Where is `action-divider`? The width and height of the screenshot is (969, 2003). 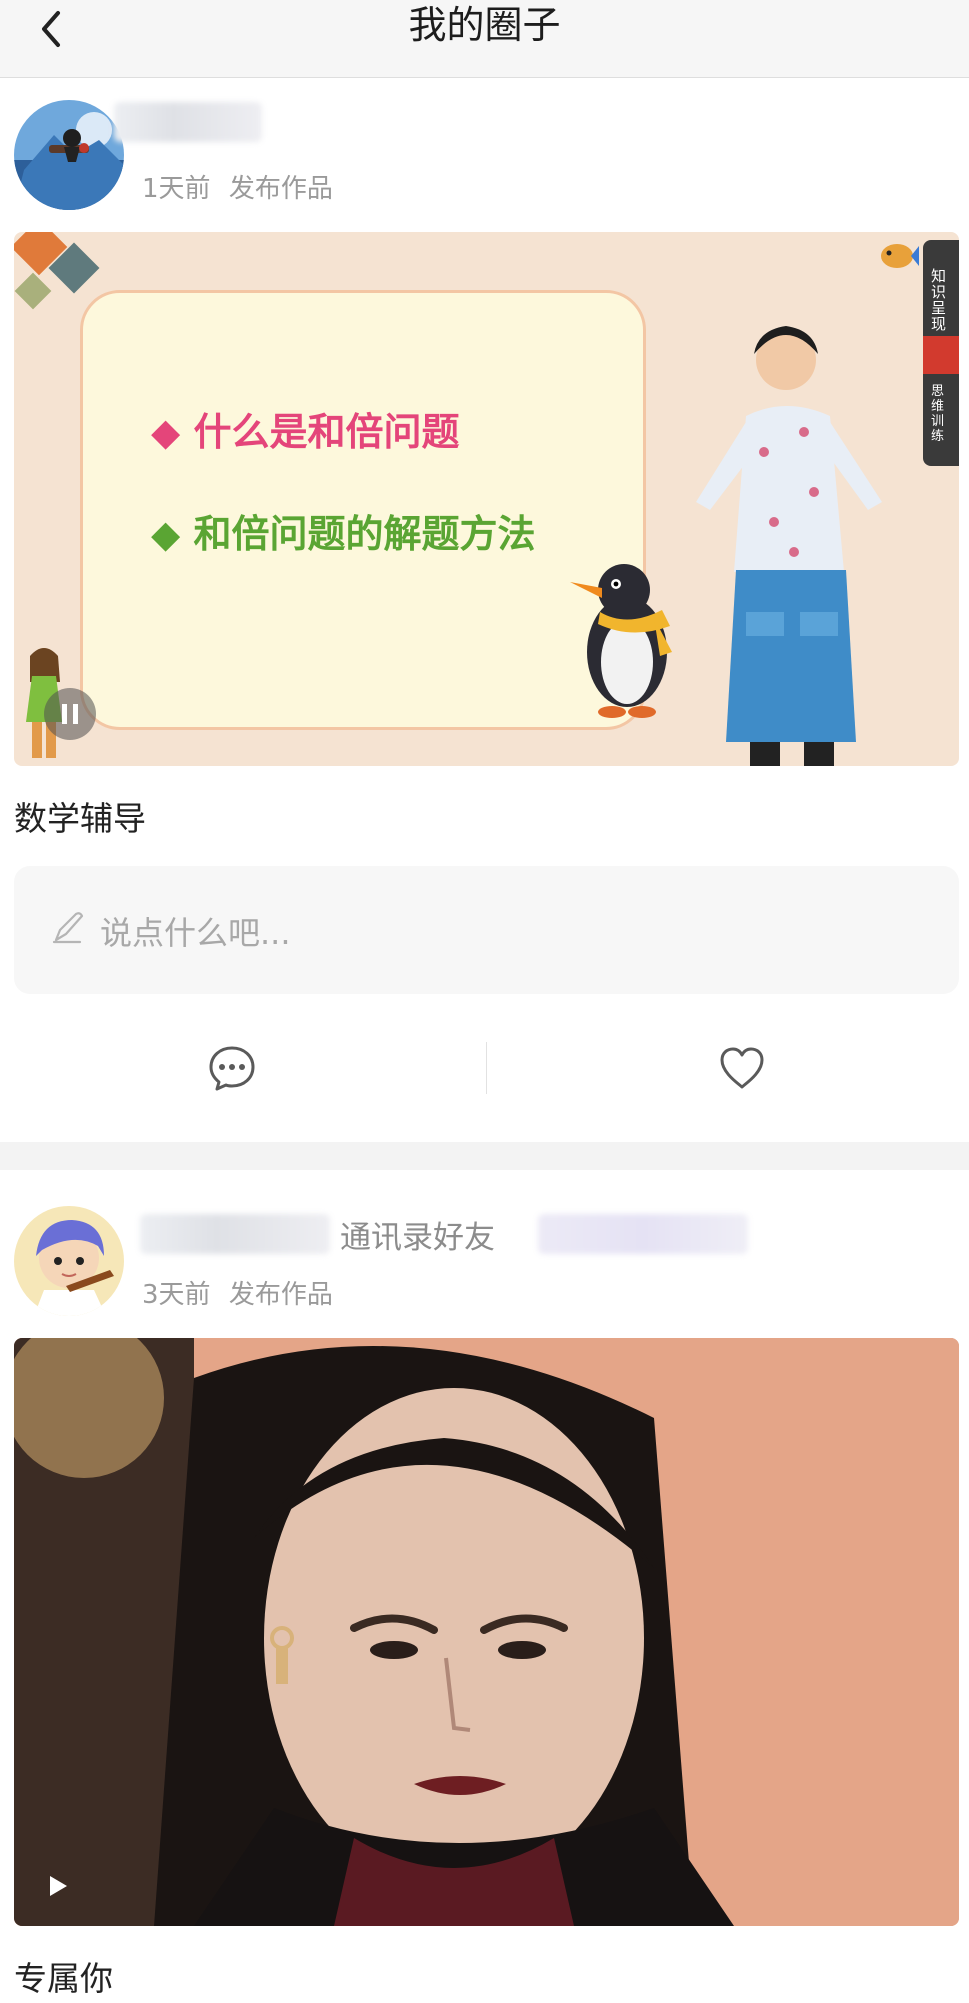 action-divider is located at coordinates (486, 1068).